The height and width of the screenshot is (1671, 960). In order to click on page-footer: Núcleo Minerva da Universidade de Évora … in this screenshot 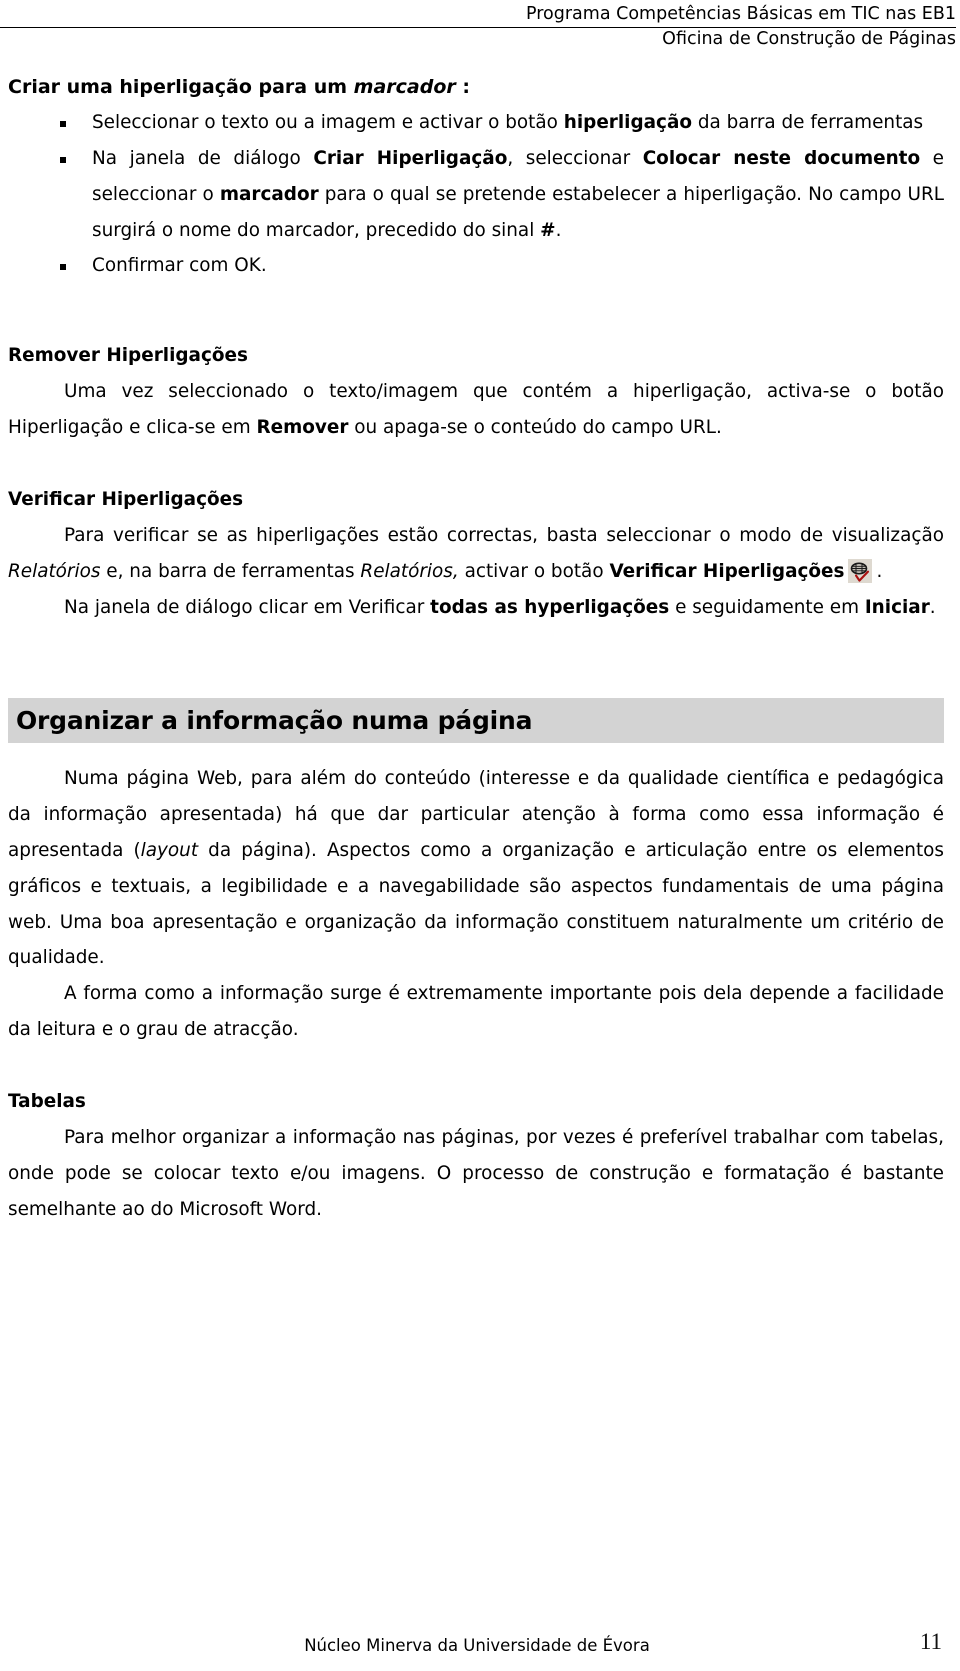, I will do `click(480, 1643)`.